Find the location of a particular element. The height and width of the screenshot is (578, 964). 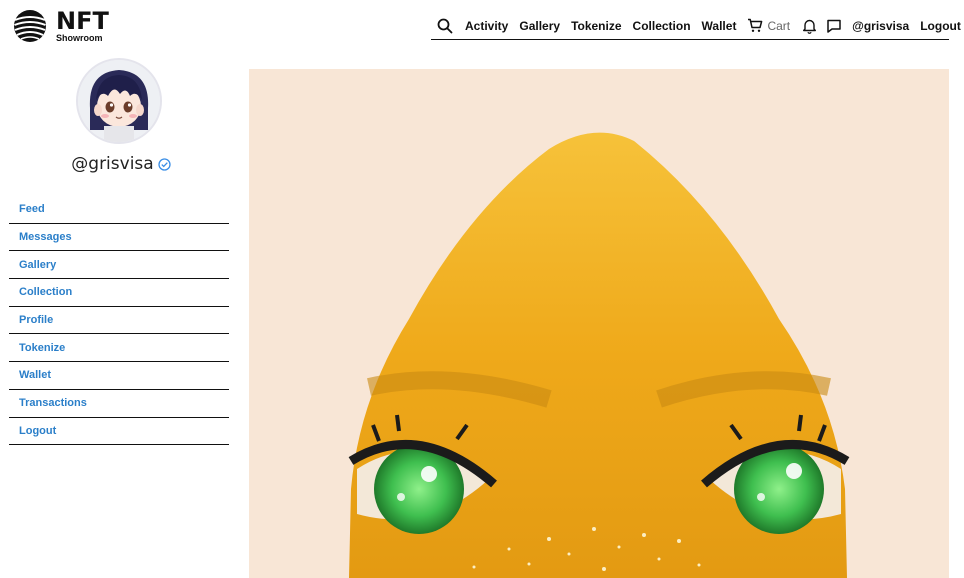

profile-handle-row: @grisvisa is located at coordinates (119, 164).